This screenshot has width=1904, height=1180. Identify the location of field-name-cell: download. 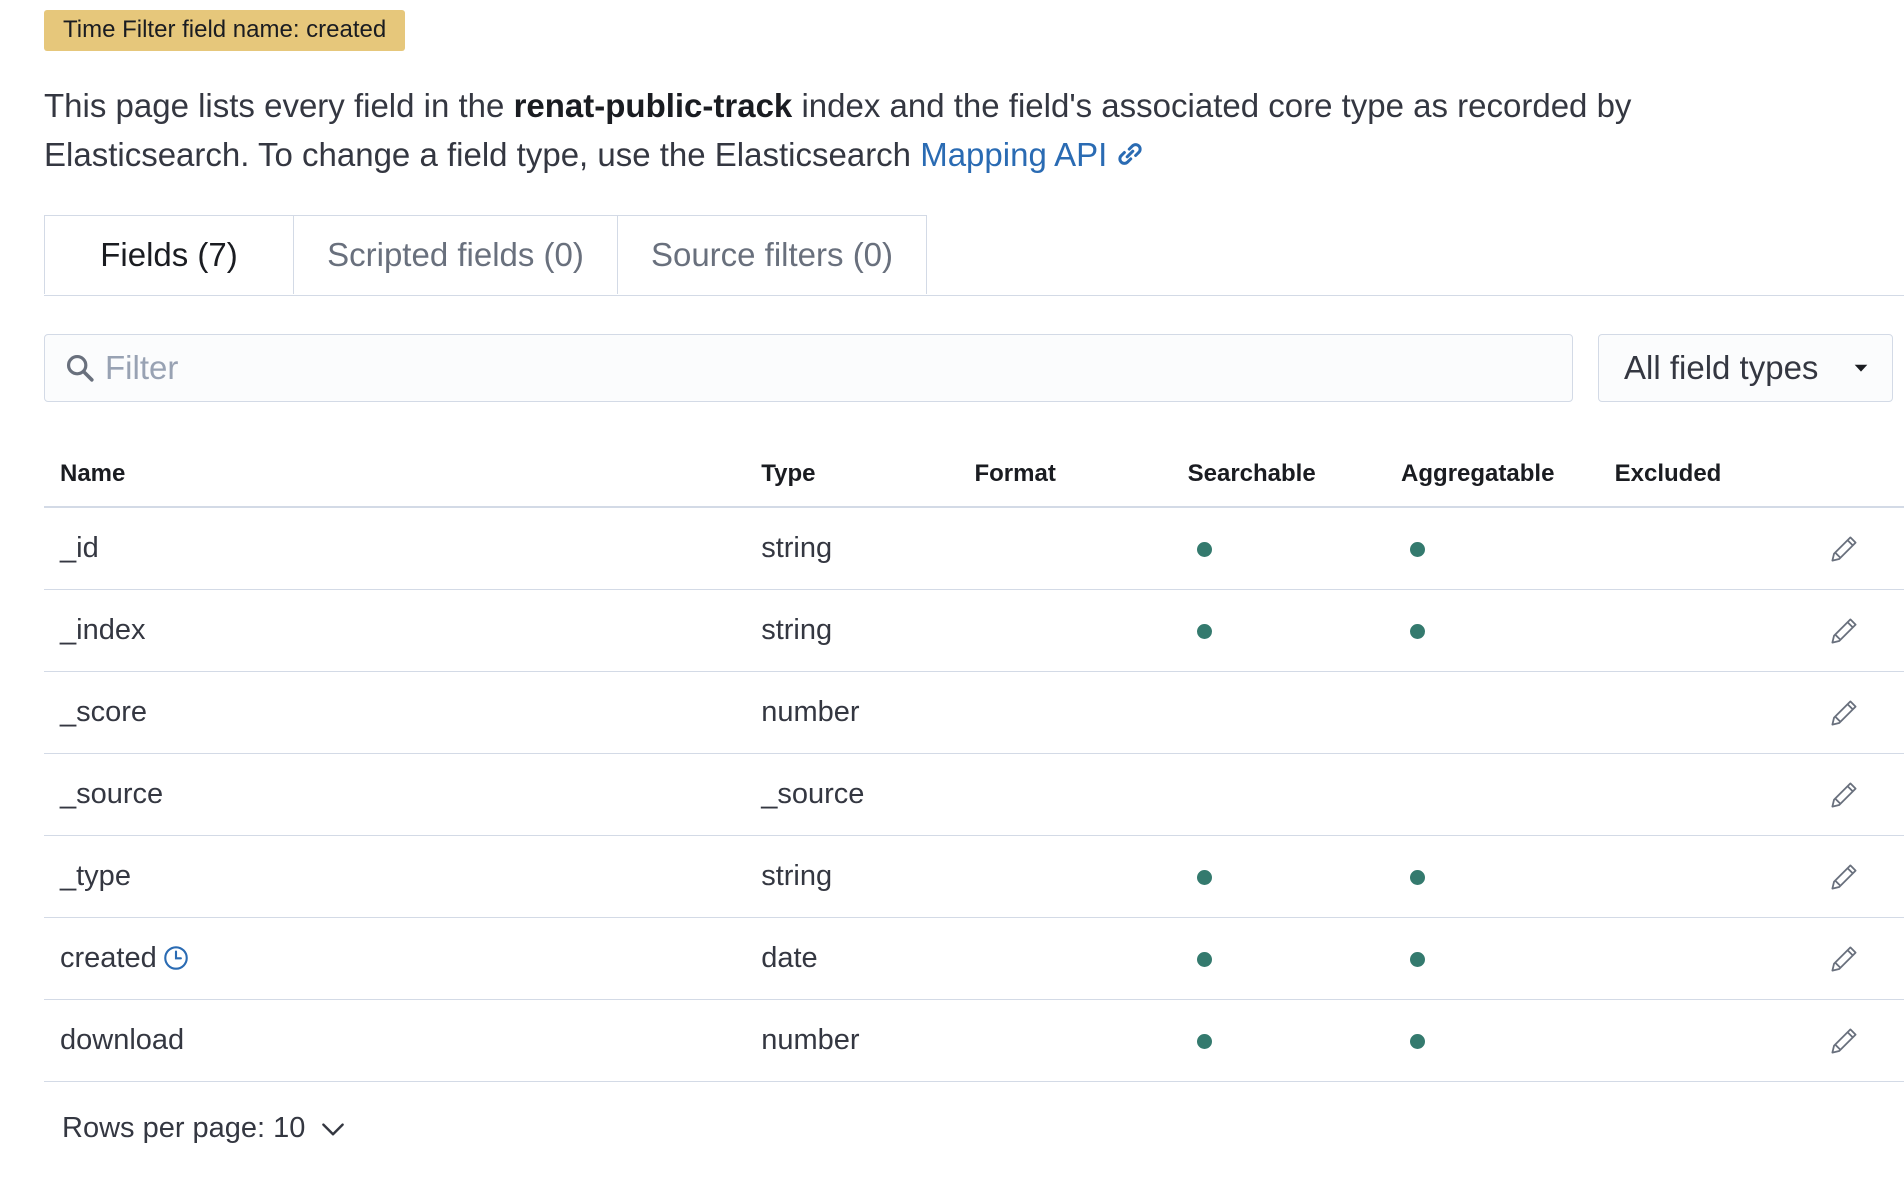
(403, 1040).